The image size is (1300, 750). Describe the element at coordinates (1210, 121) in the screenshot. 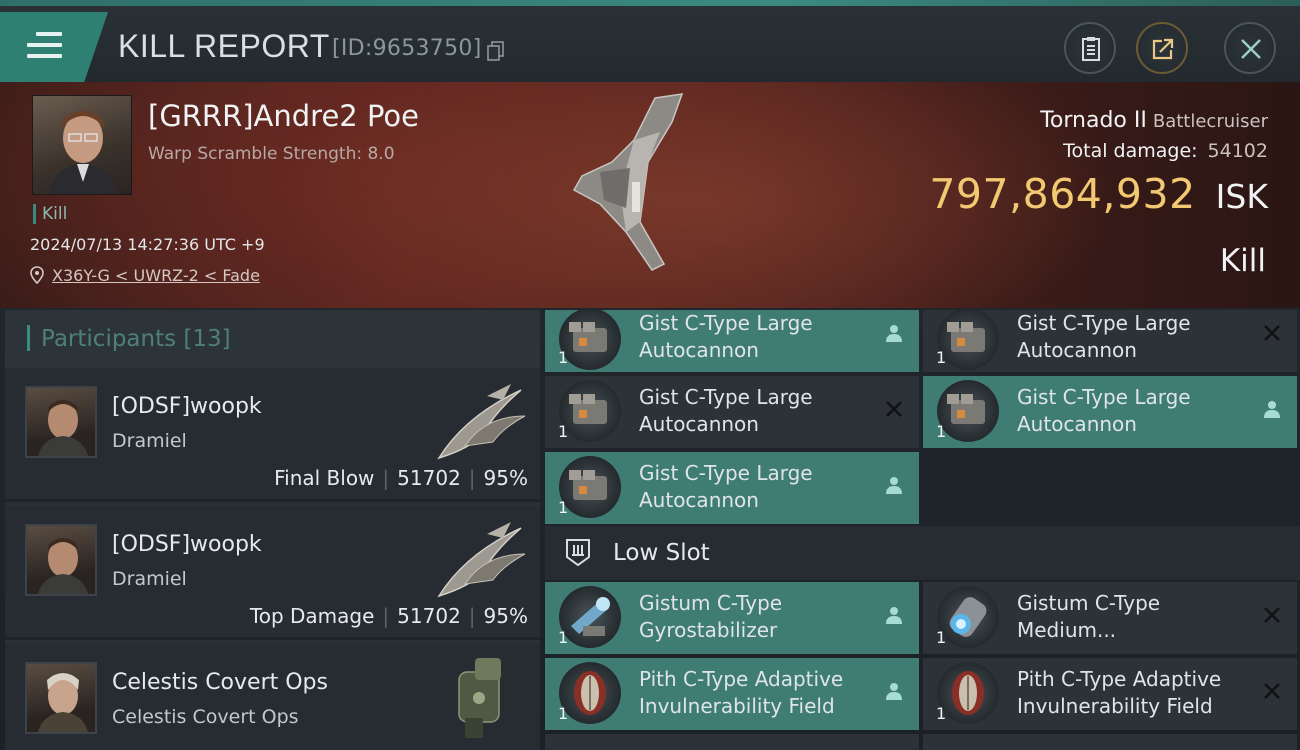

I see `ship-class: Battlecruiser` at that location.